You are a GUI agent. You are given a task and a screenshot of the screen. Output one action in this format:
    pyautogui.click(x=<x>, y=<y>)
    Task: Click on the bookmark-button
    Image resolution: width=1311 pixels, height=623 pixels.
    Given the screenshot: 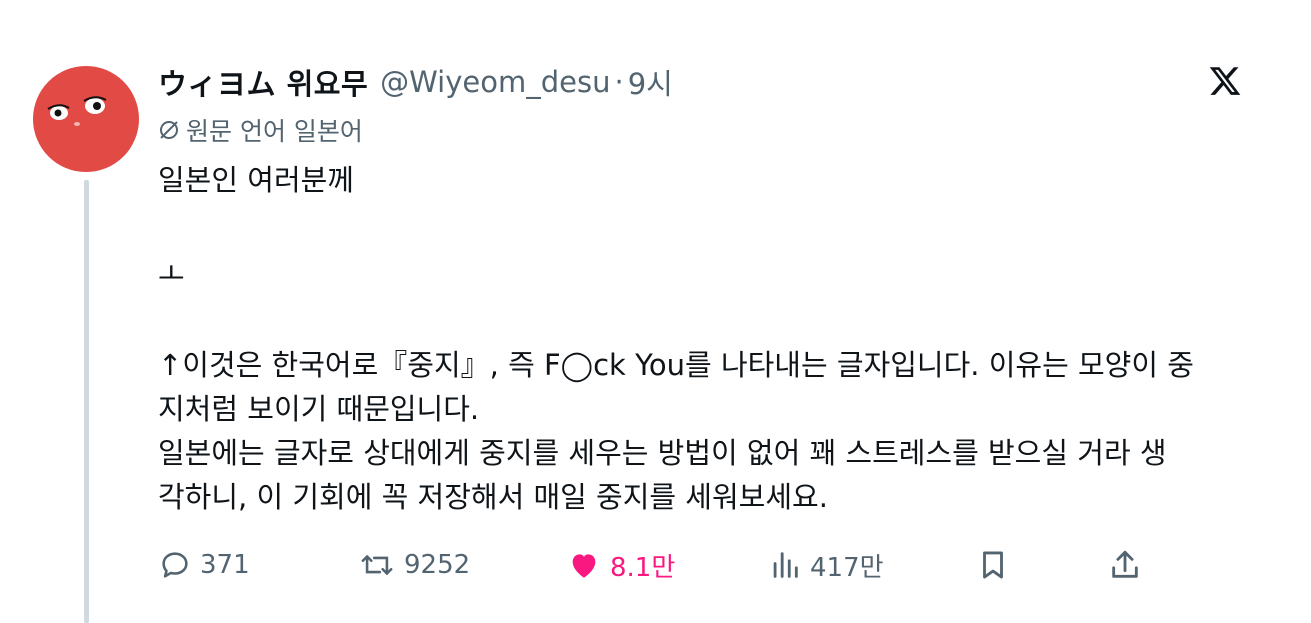 What is the action you would take?
    pyautogui.click(x=997, y=565)
    